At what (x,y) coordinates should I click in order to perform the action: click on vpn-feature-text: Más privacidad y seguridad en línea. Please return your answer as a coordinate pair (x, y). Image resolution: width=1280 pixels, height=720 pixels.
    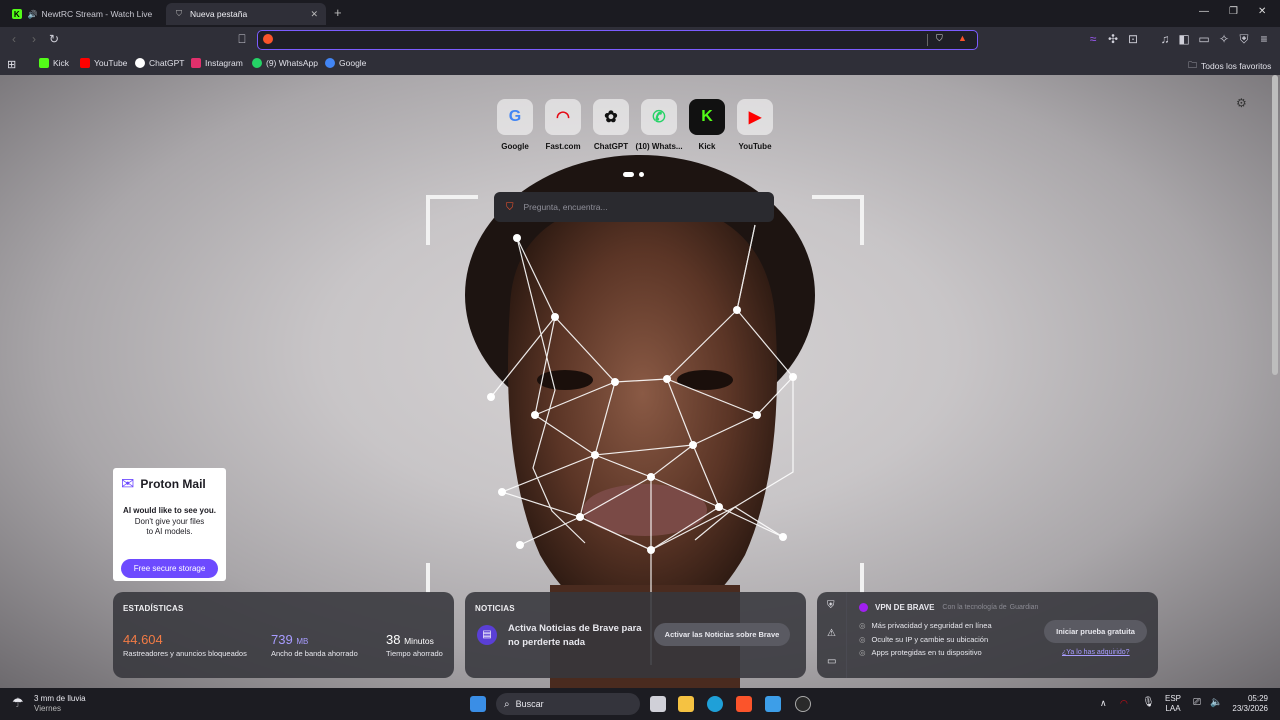
    Looking at the image, I should click on (931, 625).